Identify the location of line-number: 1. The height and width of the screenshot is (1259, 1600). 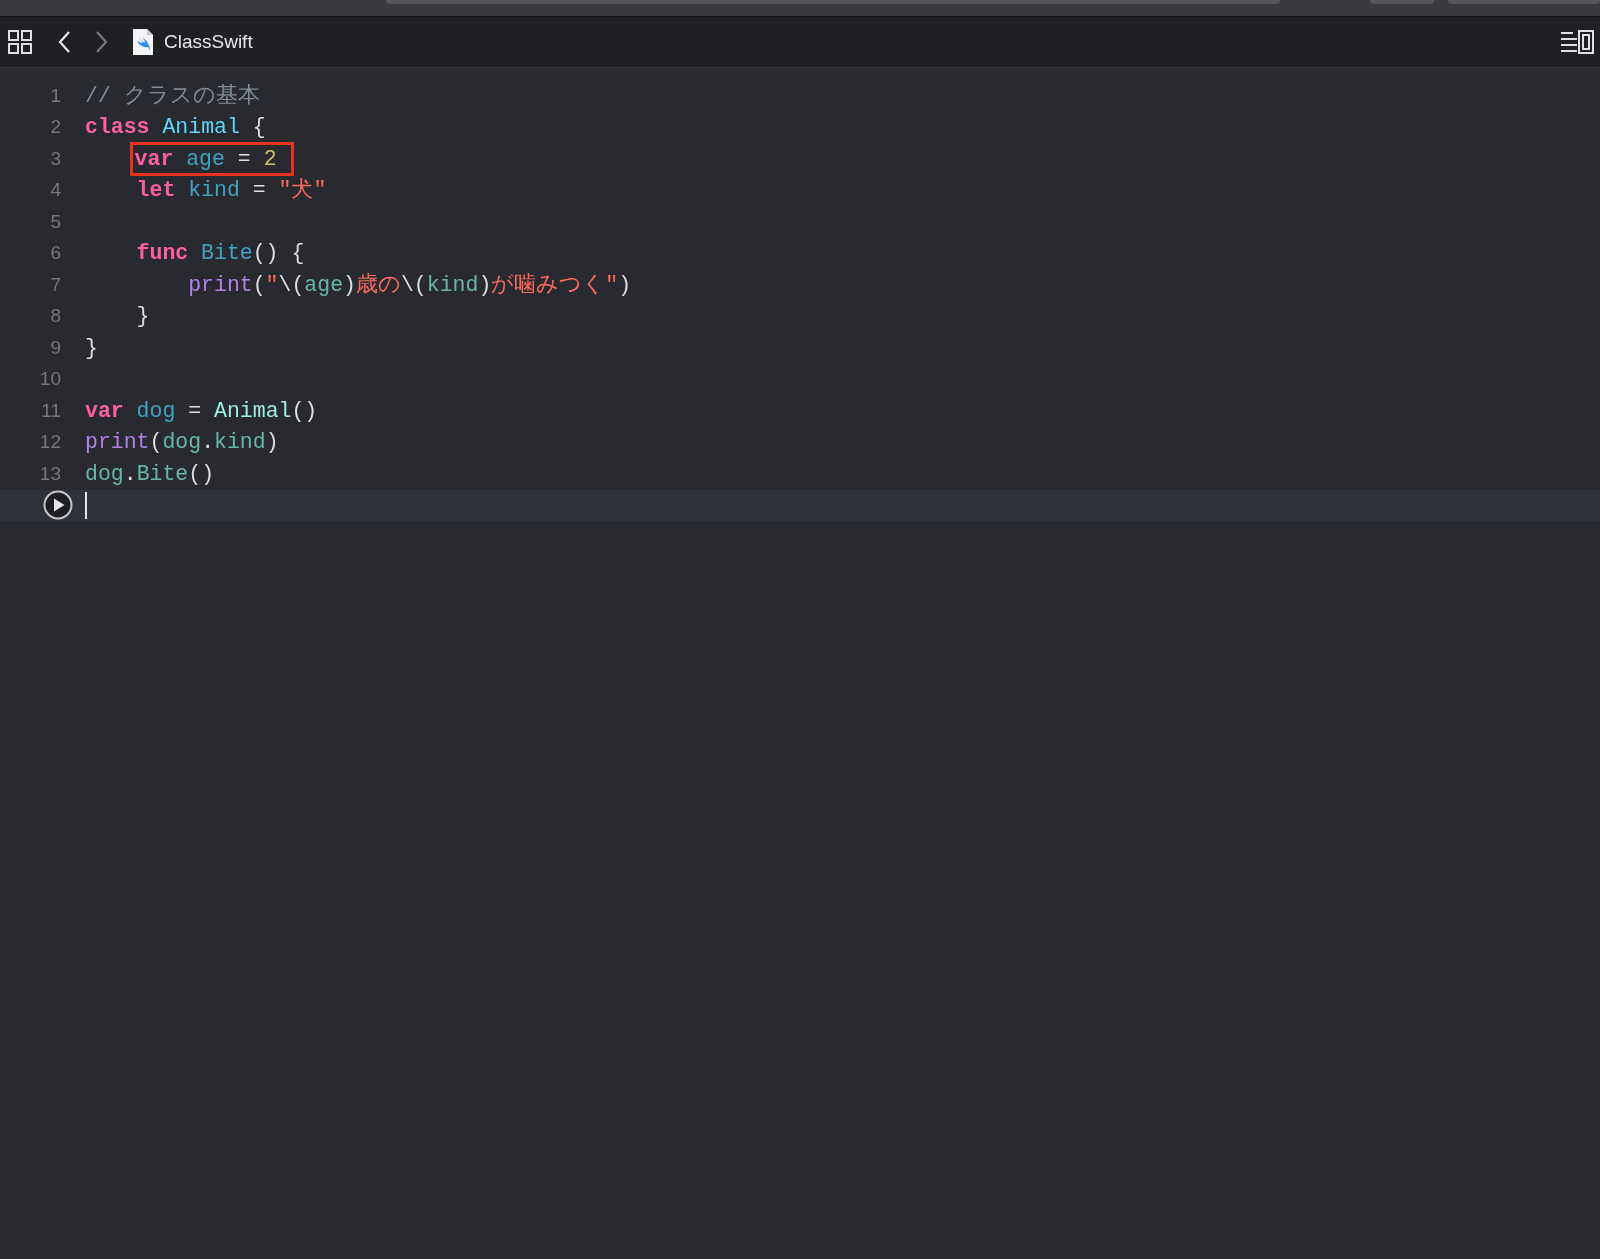
(55, 95).